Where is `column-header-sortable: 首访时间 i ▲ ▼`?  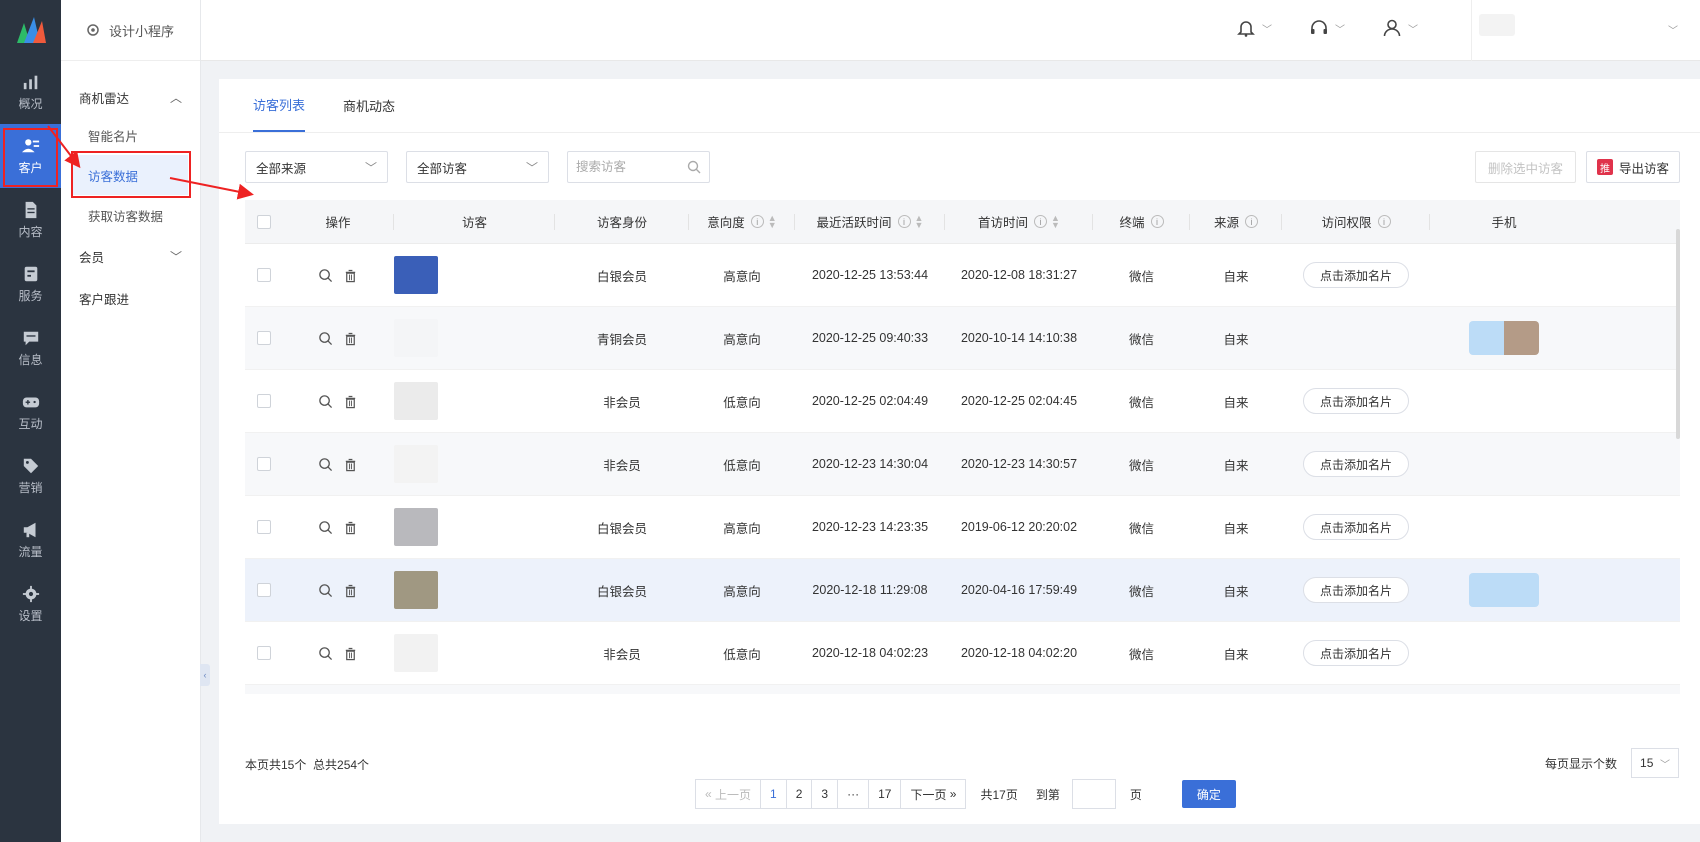
column-header-sortable: 首访时间 i ▲ ▼ is located at coordinates (1019, 221).